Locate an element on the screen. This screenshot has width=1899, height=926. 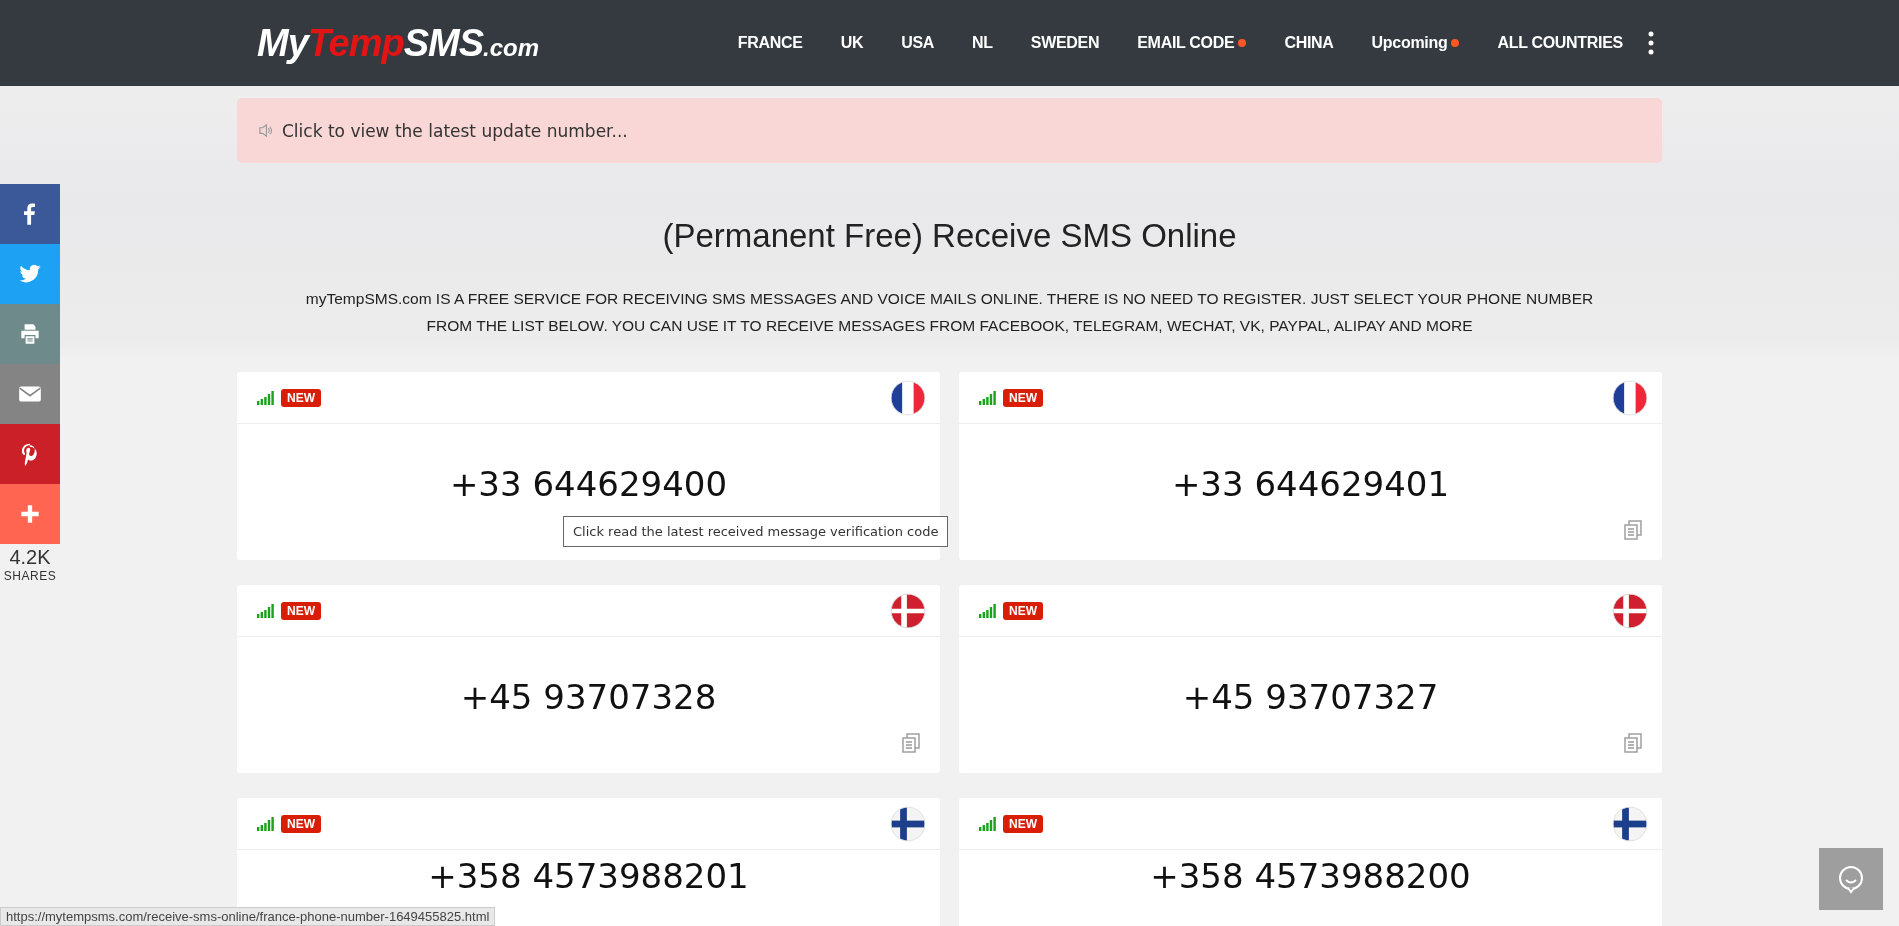
status-bar-url: https://mytempsms.com/receive-sms-online/france-phone-number-1649455825.html is located at coordinates (248, 916).